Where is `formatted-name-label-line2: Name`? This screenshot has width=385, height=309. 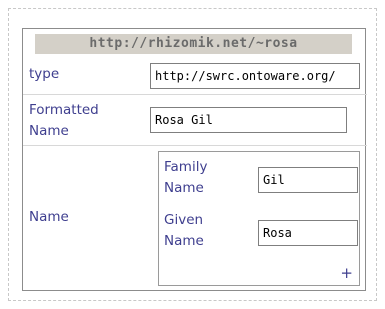
formatted-name-label-line2: Name is located at coordinates (49, 131).